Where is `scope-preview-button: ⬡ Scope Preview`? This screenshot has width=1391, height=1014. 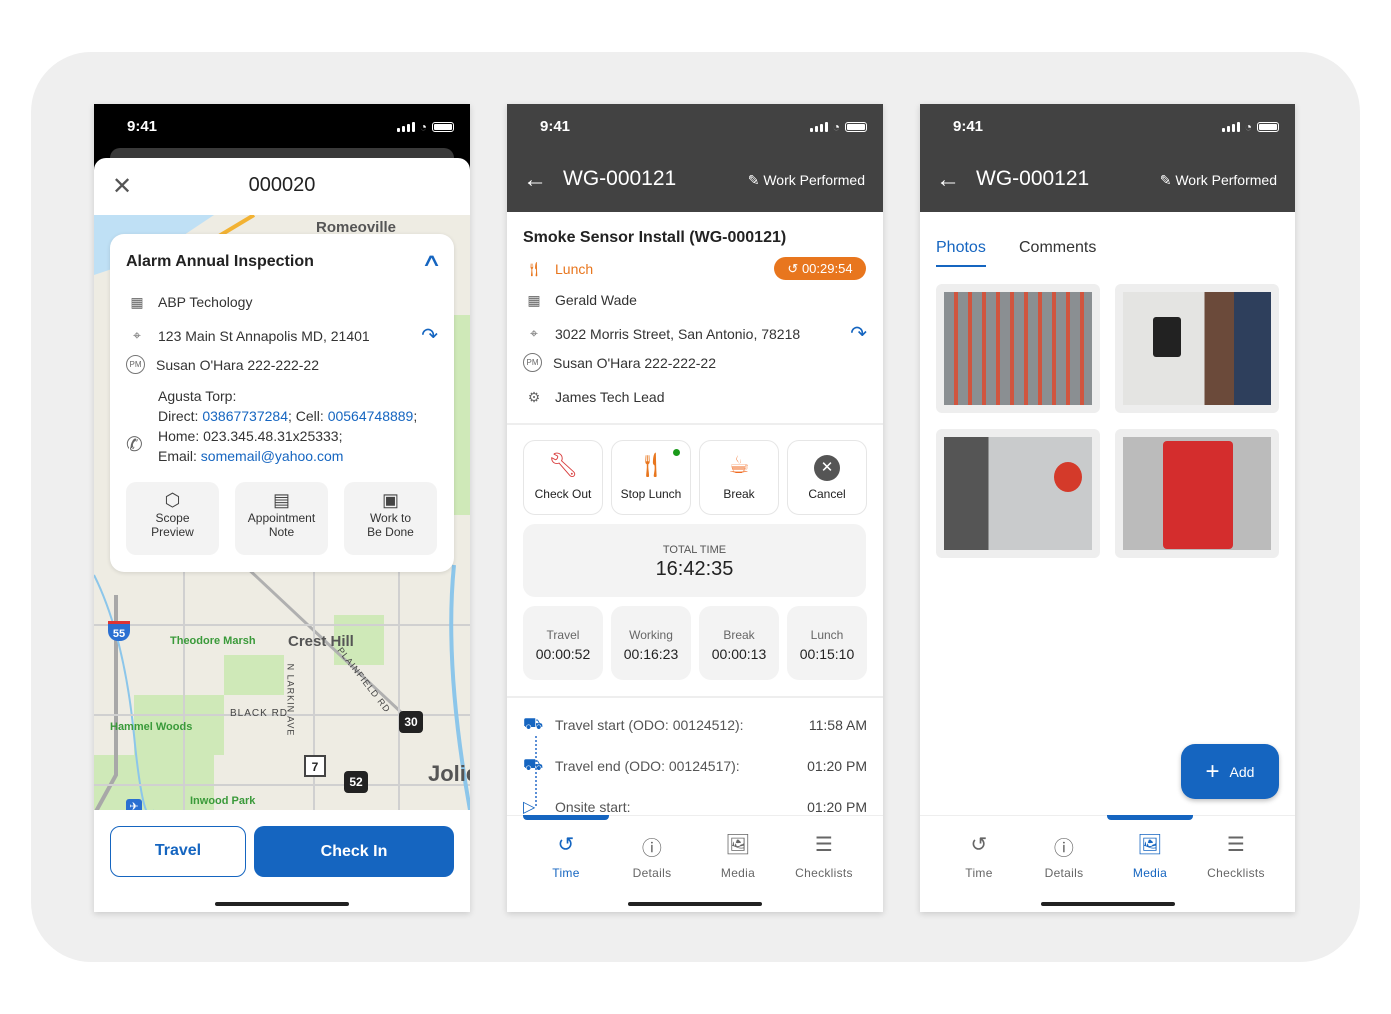 scope-preview-button: ⬡ Scope Preview is located at coordinates (172, 518).